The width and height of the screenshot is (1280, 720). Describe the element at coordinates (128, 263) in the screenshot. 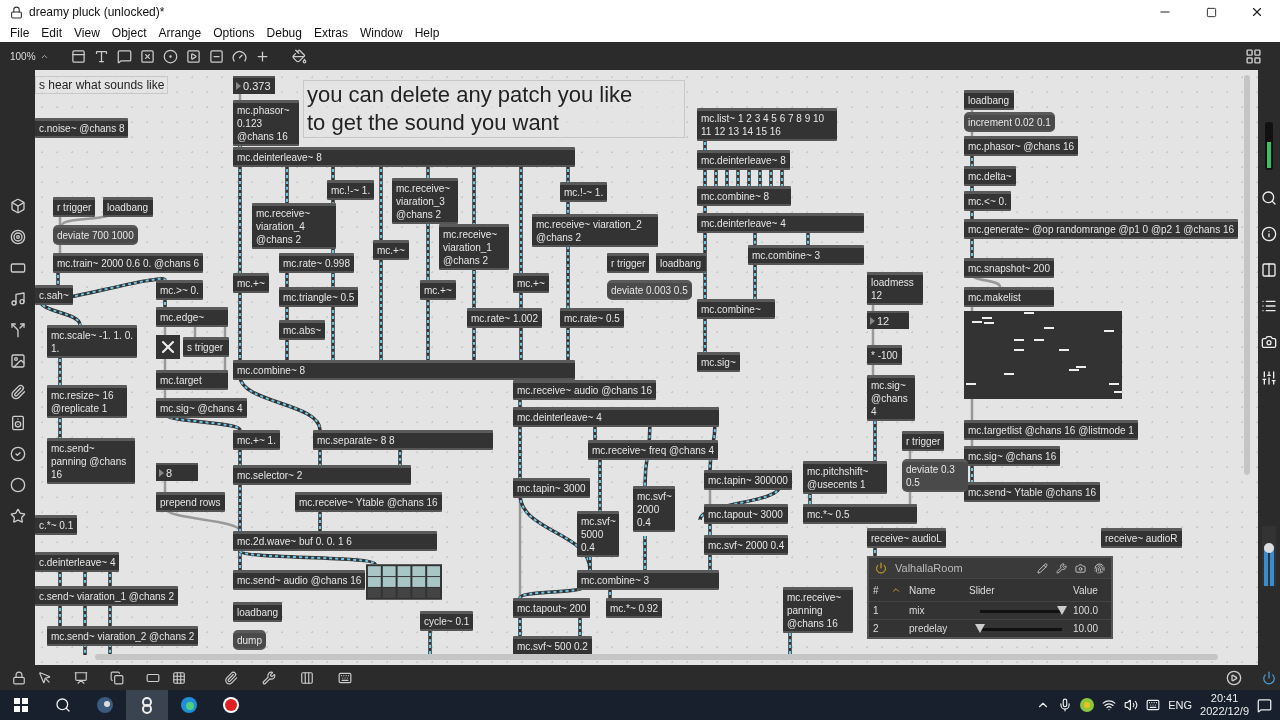

I see `object-box: mc.train~ 2000 0.6 0. @chans 6` at that location.